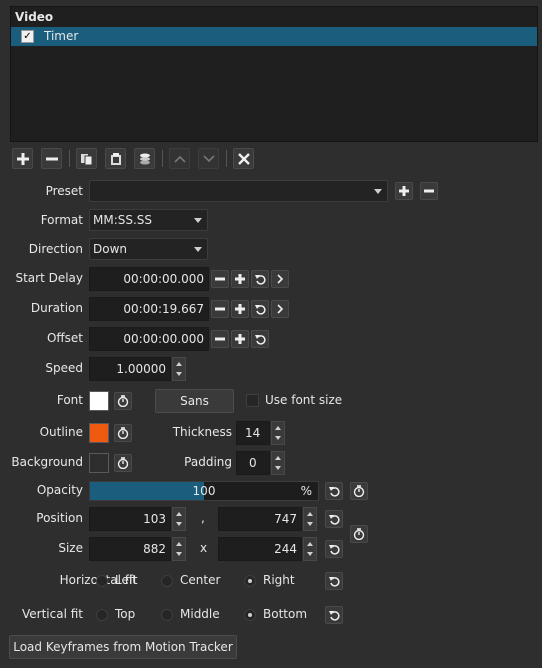  Describe the element at coordinates (149, 309) in the screenshot. I see `duration-input: 00:00:19.667` at that location.